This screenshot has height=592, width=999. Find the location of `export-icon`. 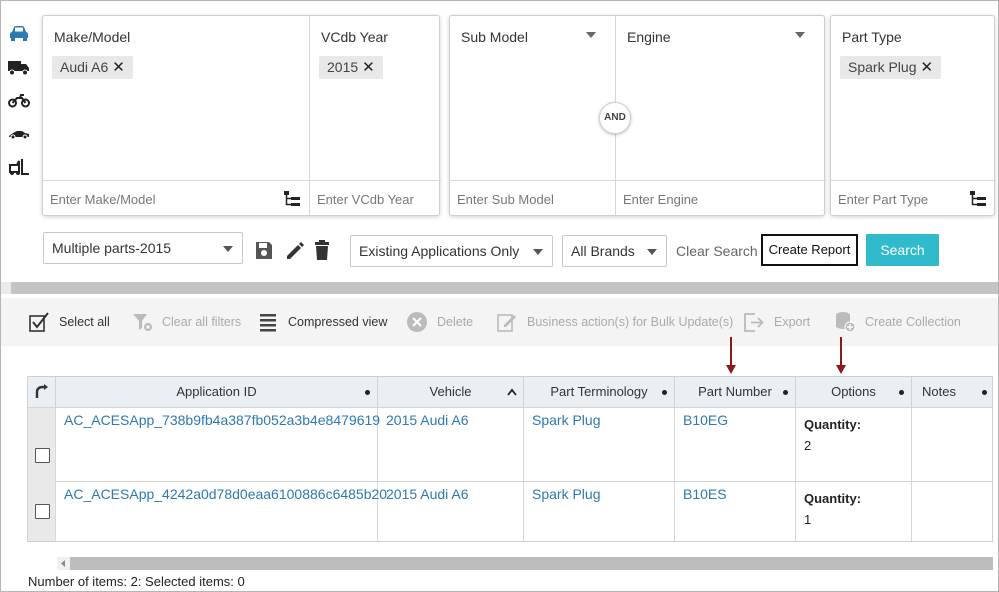

export-icon is located at coordinates (754, 322).